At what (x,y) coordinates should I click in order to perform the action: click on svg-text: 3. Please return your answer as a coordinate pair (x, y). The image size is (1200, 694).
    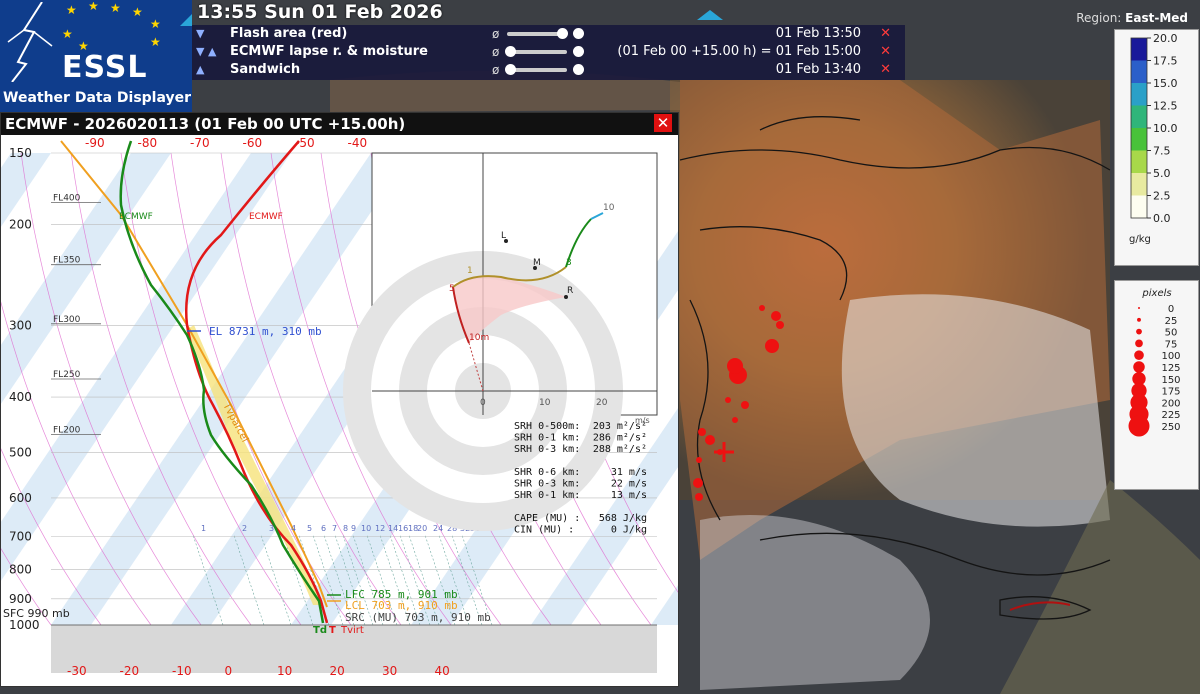
    Looking at the image, I should click on (569, 263).